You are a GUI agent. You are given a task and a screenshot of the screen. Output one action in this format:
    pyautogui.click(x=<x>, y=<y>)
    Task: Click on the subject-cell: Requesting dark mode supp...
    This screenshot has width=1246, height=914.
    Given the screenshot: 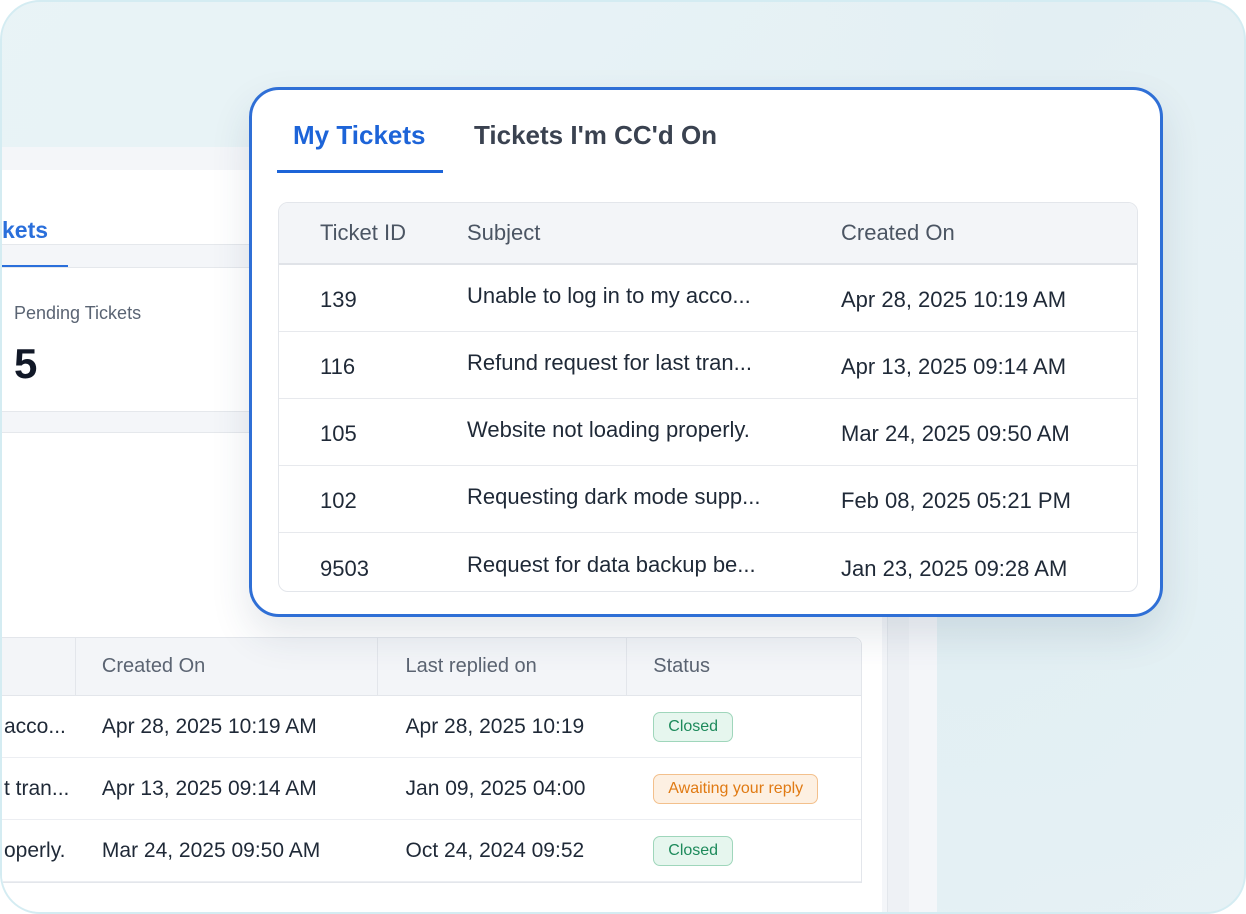 What is the action you would take?
    pyautogui.click(x=614, y=496)
    